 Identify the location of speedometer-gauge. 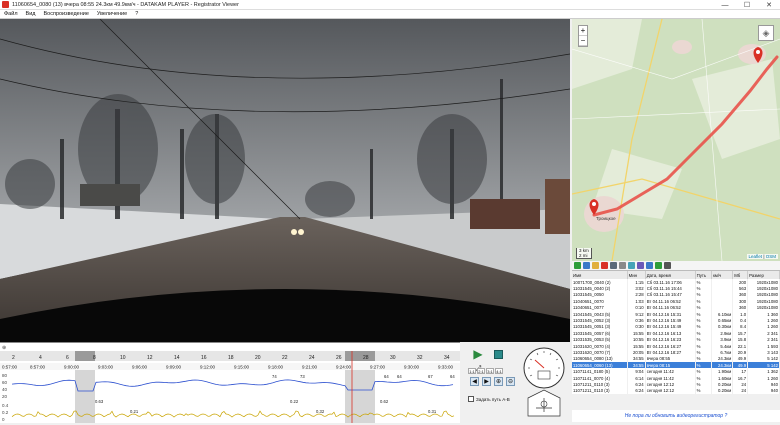
(544, 382).